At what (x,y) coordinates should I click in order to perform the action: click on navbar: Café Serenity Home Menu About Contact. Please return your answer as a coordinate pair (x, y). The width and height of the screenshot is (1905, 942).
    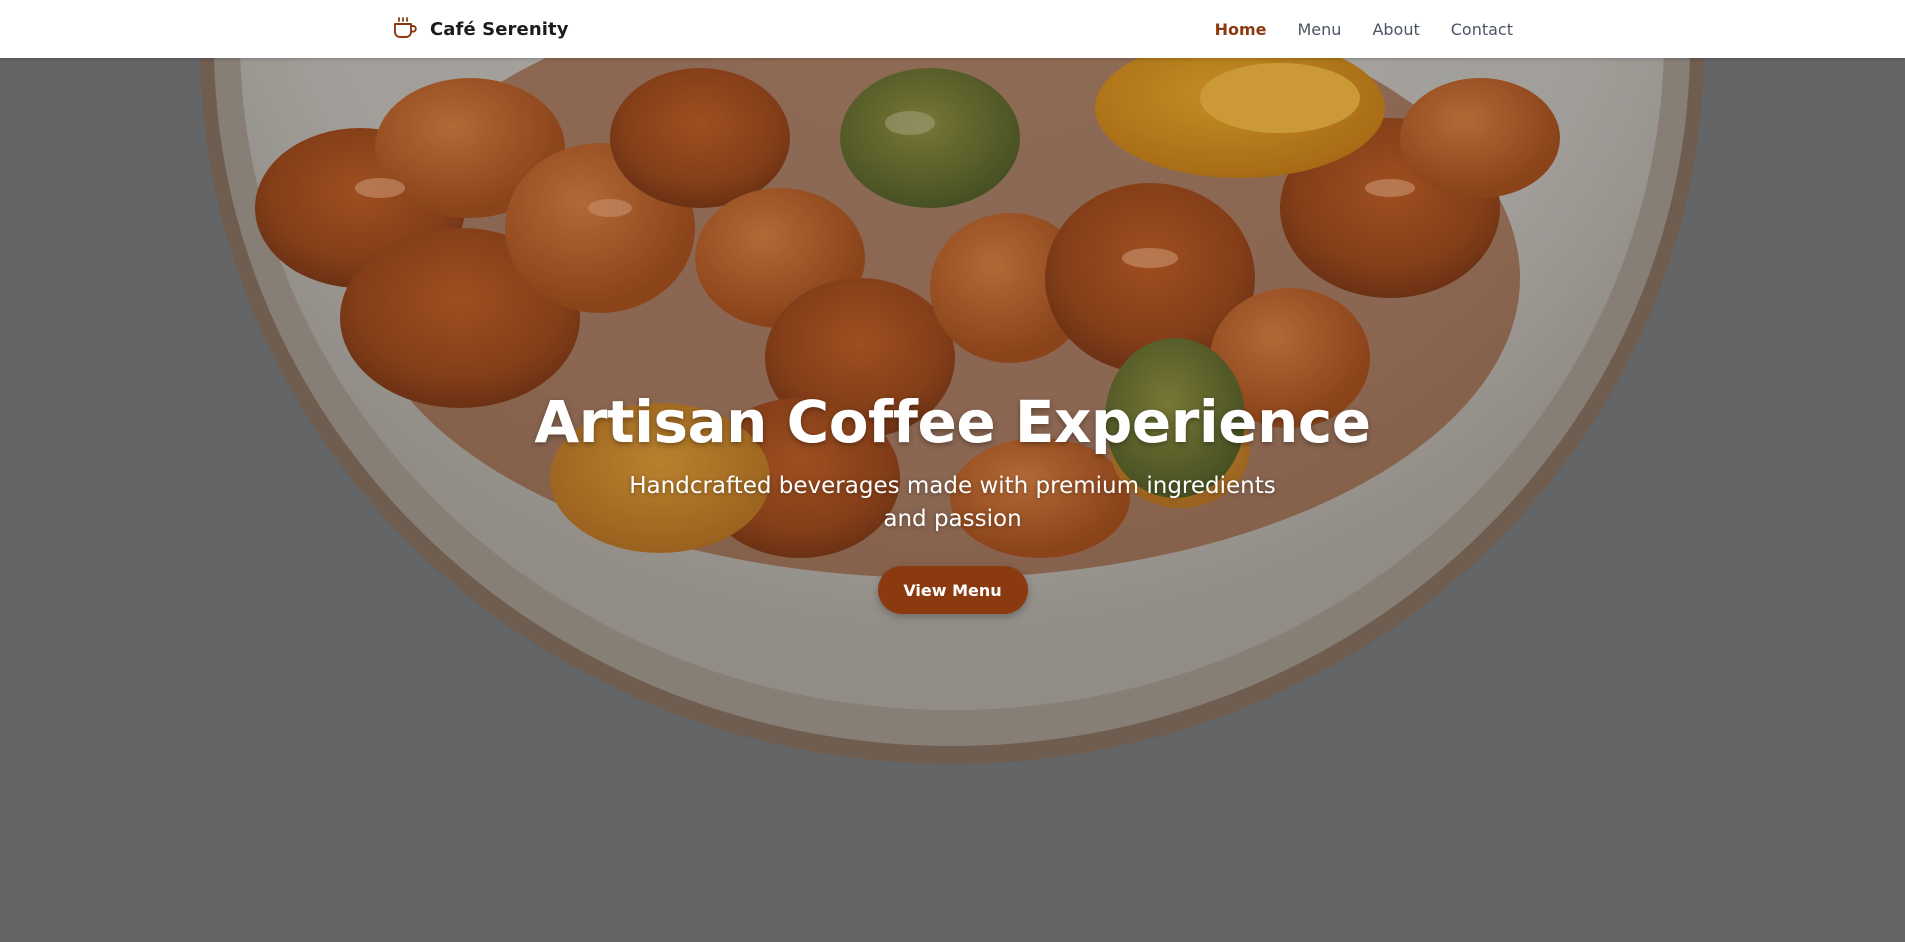
    Looking at the image, I should click on (952, 29).